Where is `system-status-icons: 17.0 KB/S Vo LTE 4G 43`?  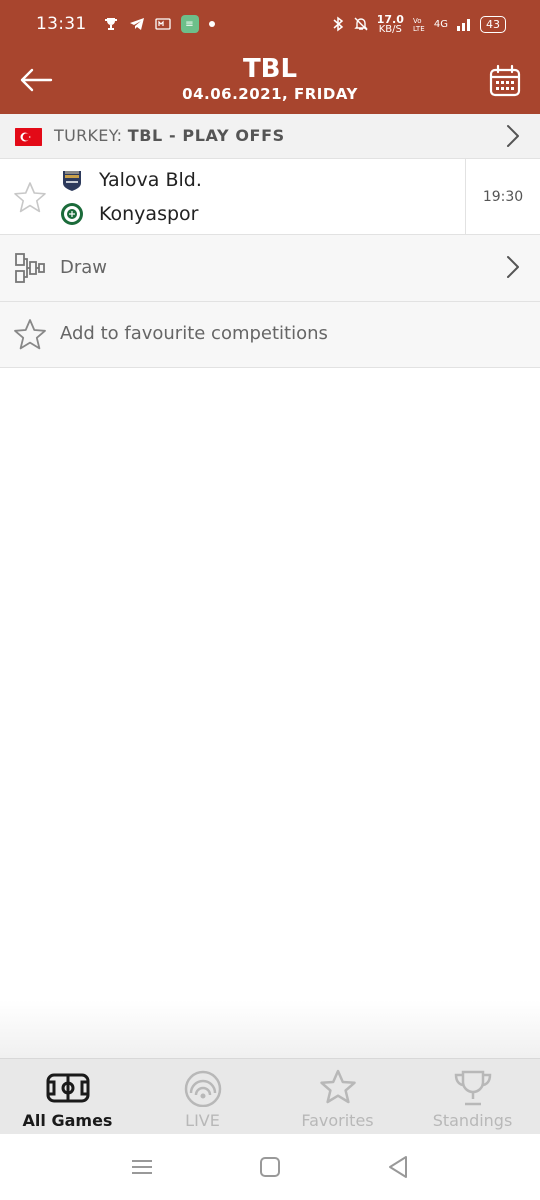 system-status-icons: 17.0 KB/S Vo LTE 4G 43 is located at coordinates (418, 24).